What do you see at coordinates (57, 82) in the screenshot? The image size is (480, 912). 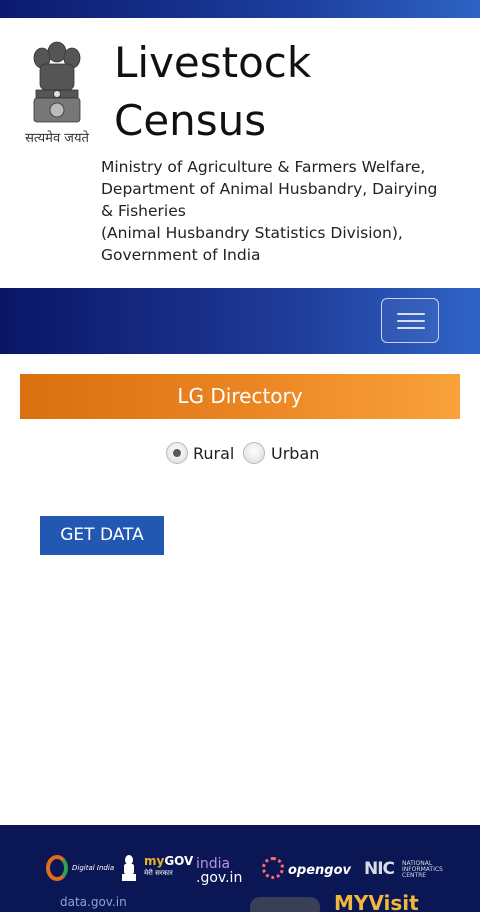 I see `ashoka-emblem-icon` at bounding box center [57, 82].